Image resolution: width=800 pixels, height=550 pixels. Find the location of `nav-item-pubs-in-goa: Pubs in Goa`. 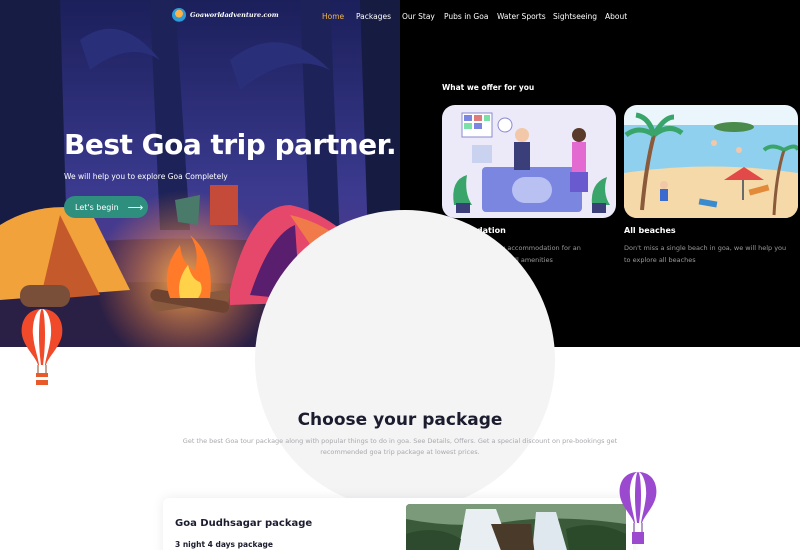

nav-item-pubs-in-goa: Pubs in Goa is located at coordinates (466, 16).